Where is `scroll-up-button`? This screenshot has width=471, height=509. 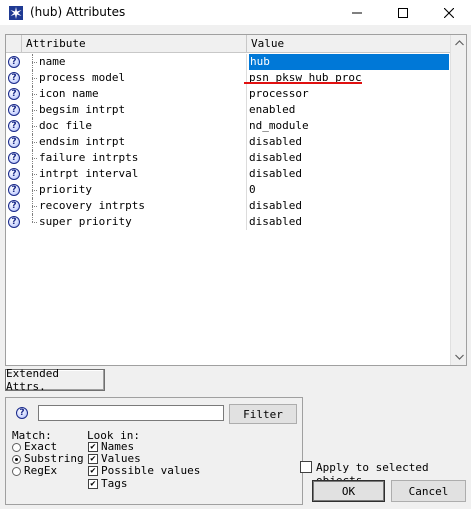 scroll-up-button is located at coordinates (459, 43).